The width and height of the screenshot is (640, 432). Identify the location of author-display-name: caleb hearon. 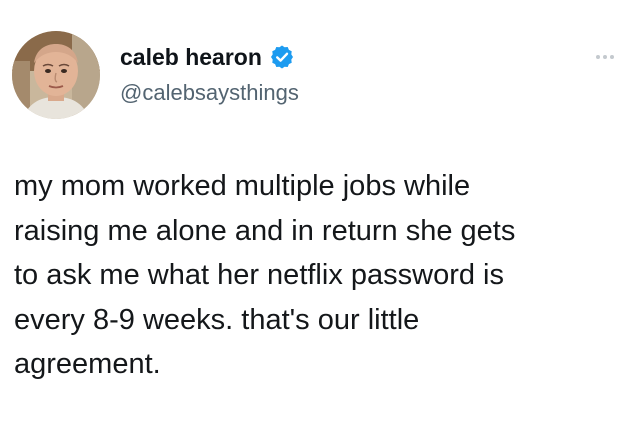
(191, 57).